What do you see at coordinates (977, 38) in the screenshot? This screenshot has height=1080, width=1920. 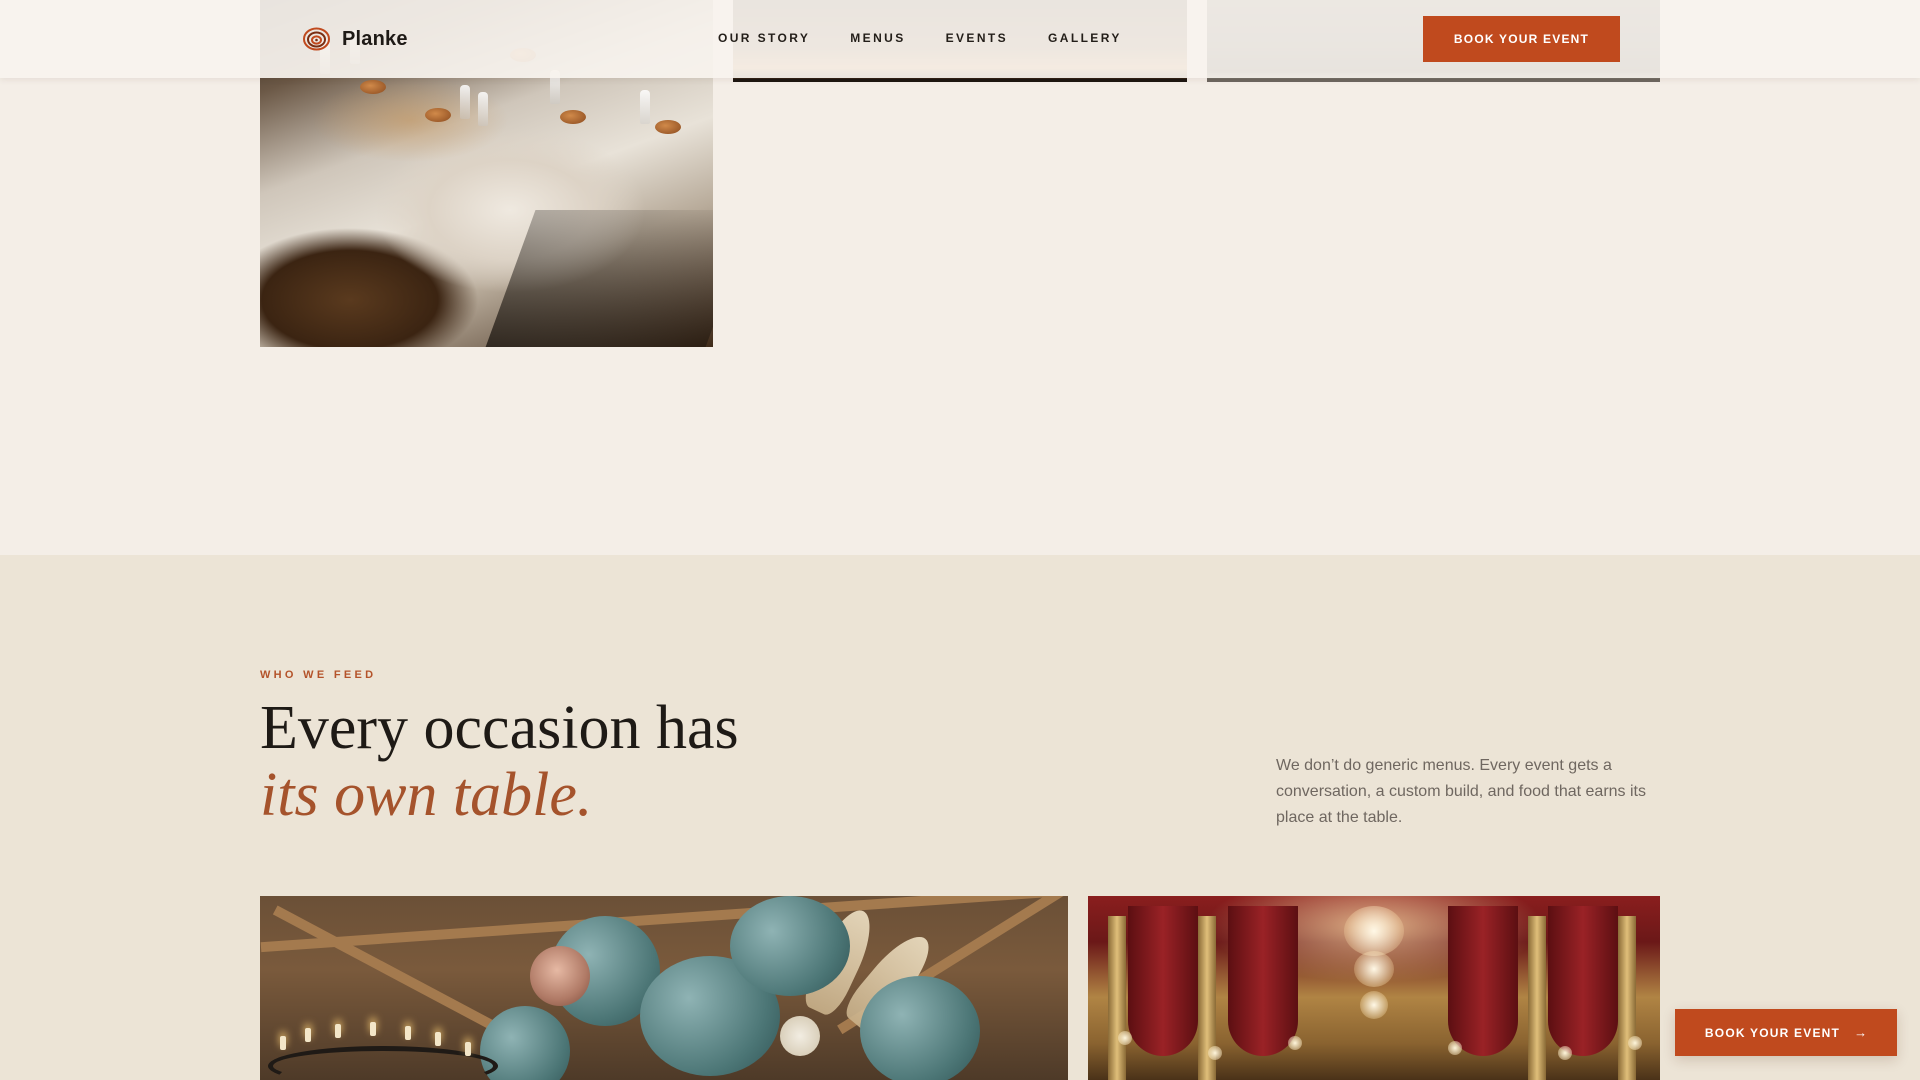 I see `nav-events: EVENTS` at bounding box center [977, 38].